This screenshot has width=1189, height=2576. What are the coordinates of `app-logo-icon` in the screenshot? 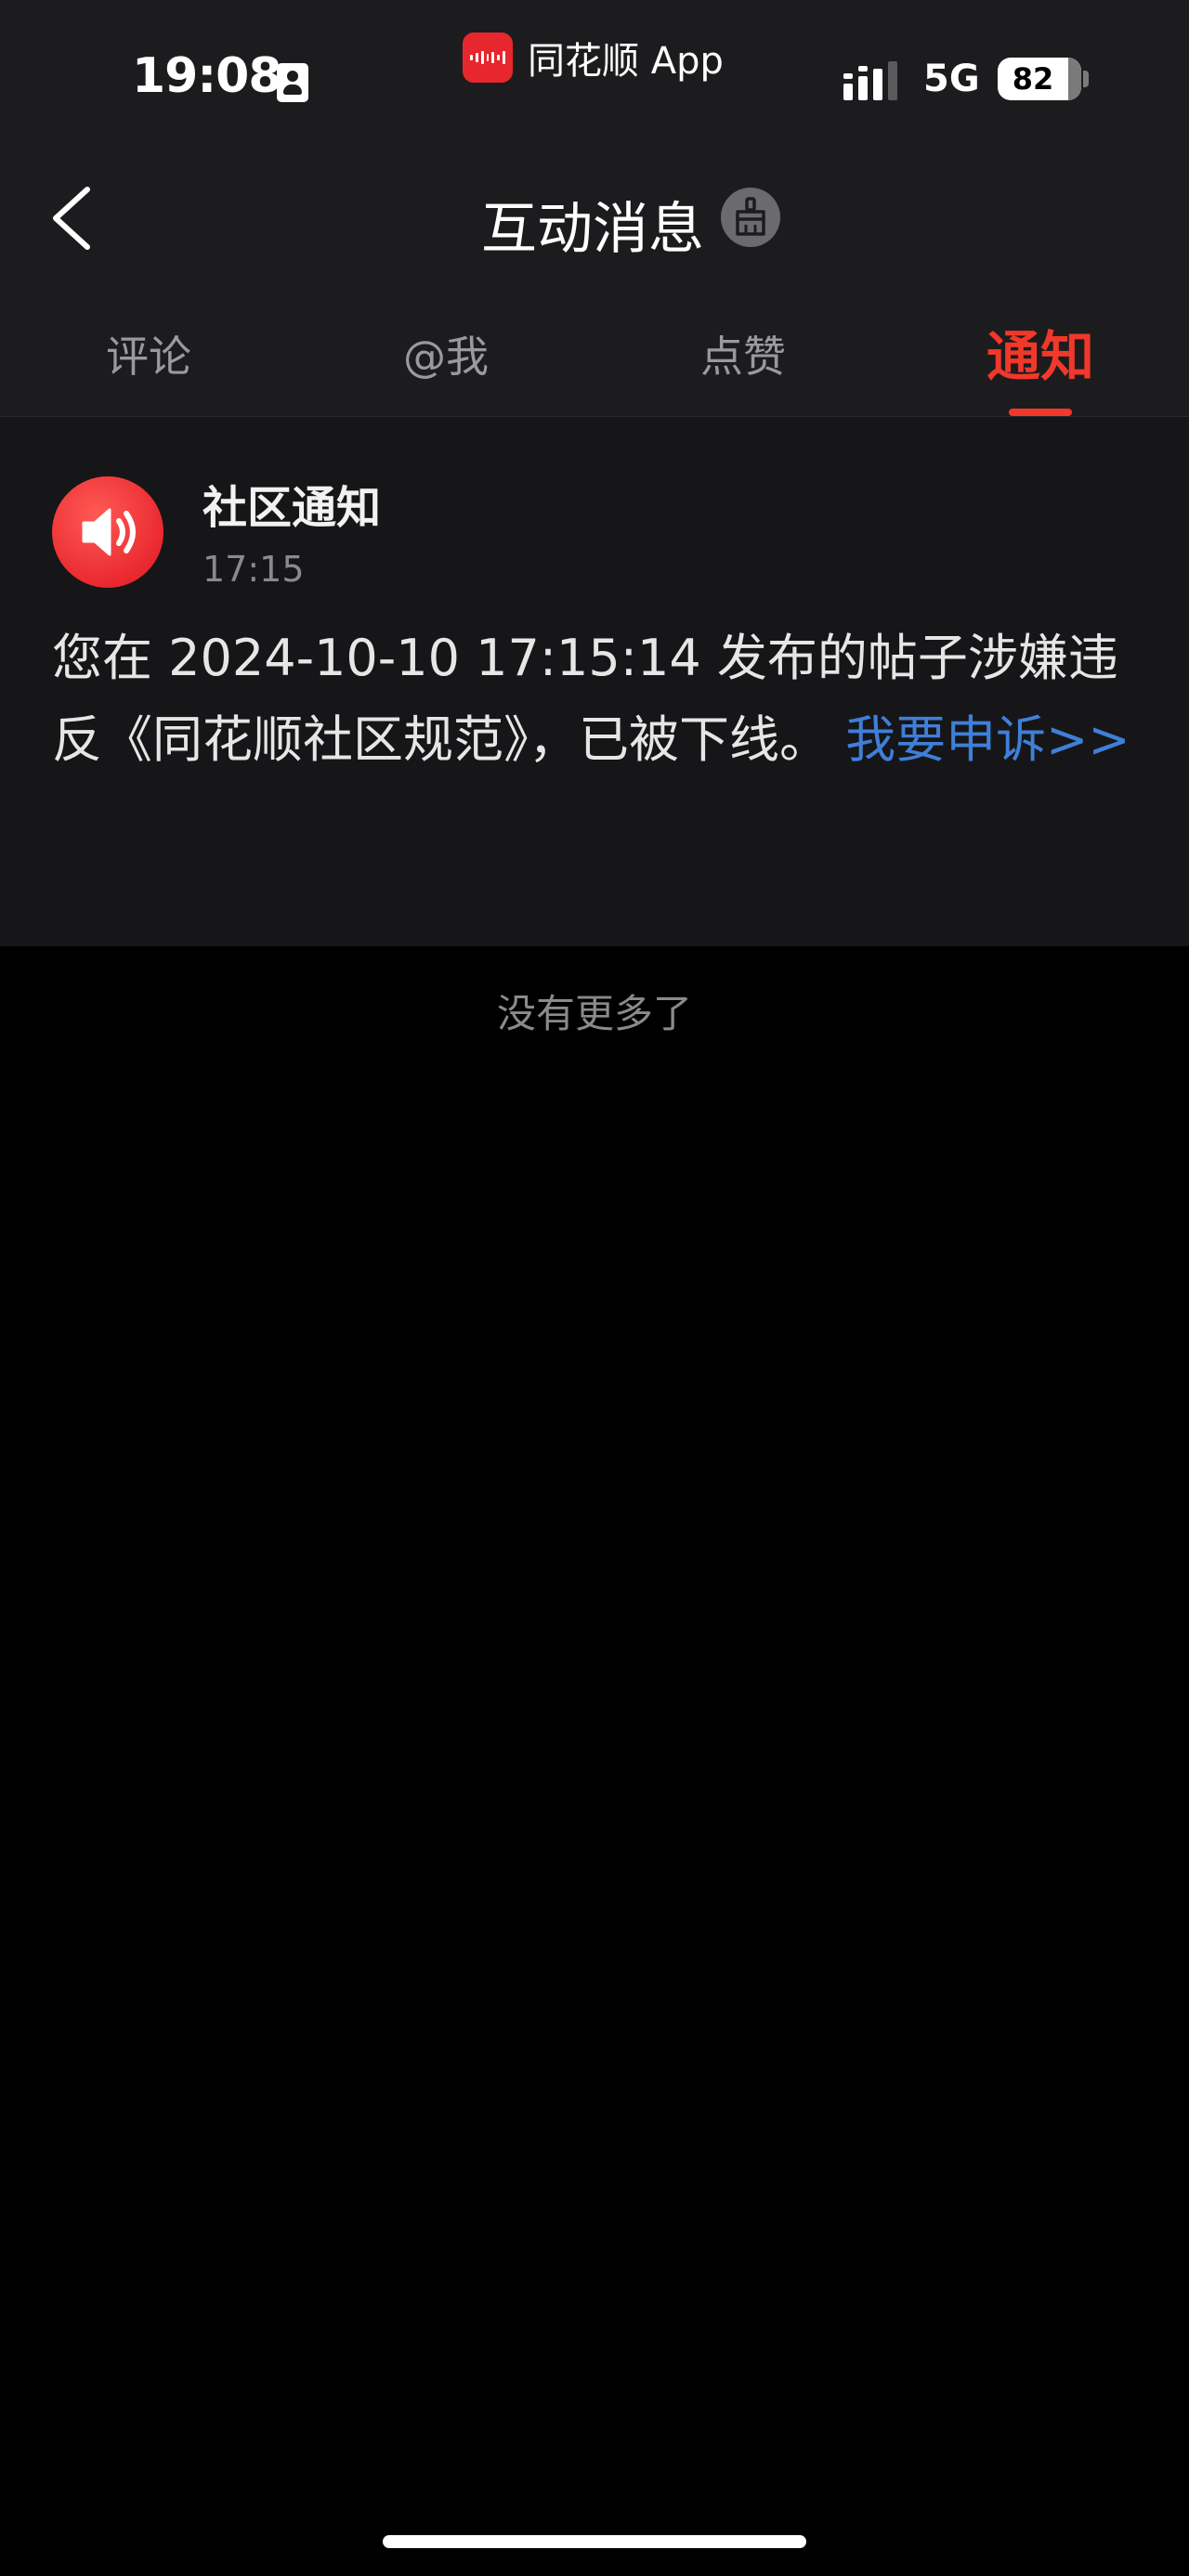 It's located at (488, 58).